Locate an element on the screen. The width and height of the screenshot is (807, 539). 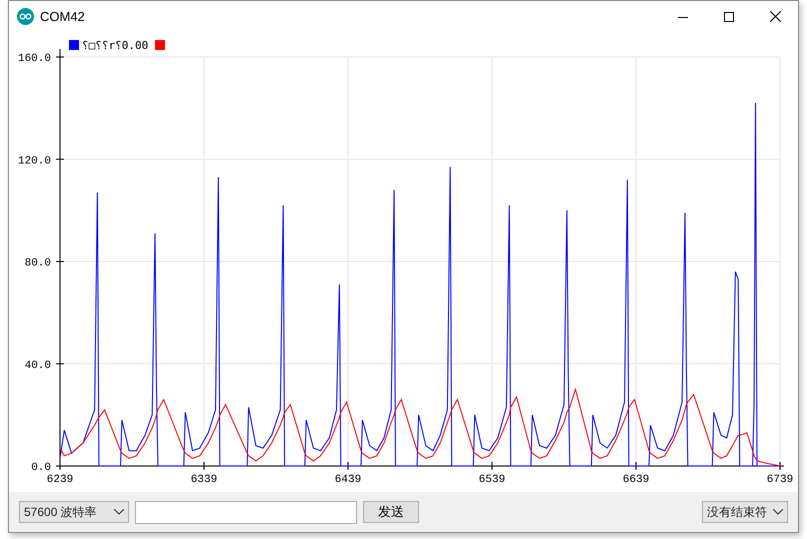
send-button: 发送 is located at coordinates (391, 512).